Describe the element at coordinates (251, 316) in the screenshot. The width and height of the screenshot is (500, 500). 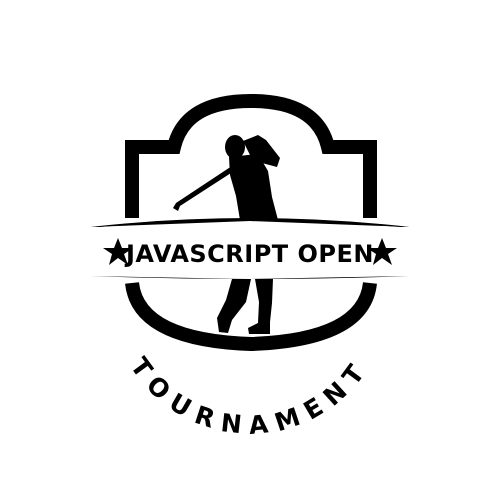
I see `shield-bottom-arc` at that location.